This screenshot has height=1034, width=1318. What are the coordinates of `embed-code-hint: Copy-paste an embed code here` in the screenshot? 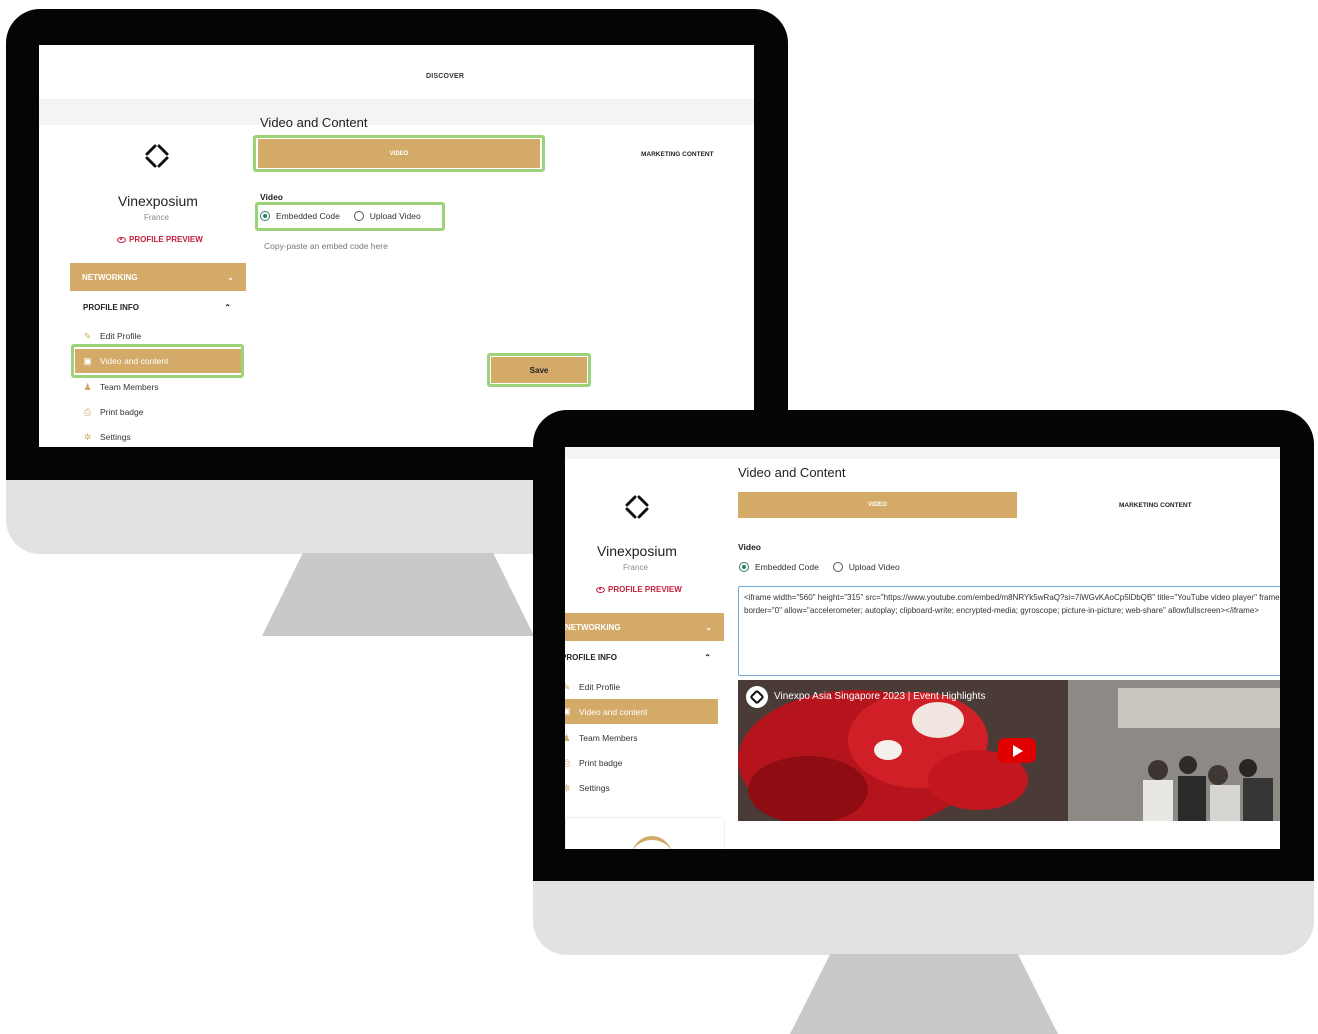 It's located at (326, 246).